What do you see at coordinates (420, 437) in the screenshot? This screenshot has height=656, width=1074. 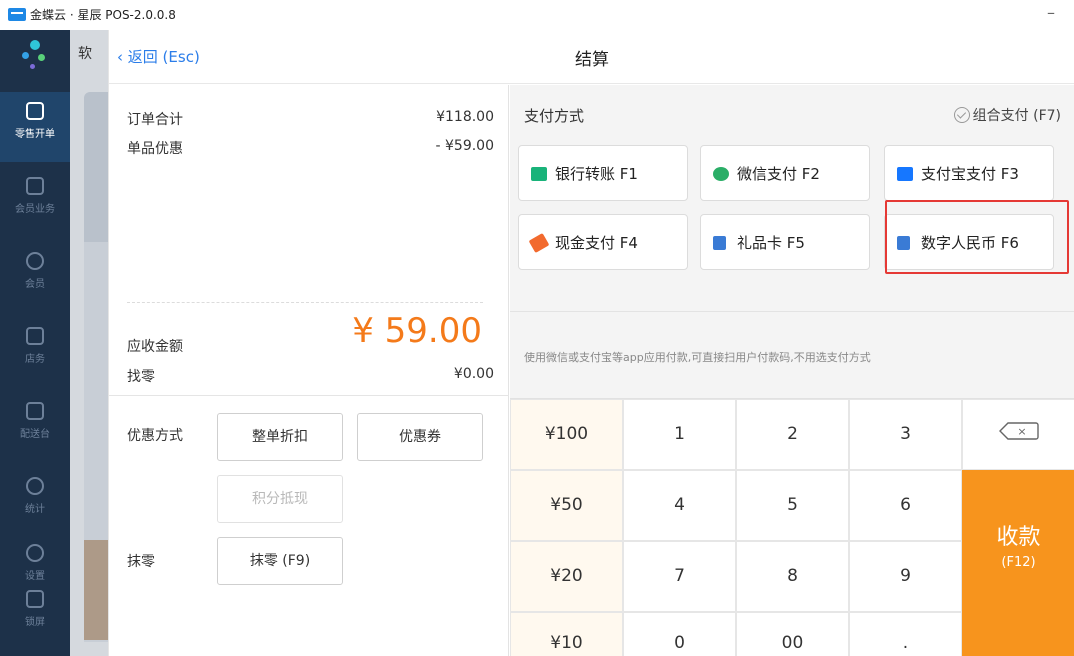 I see `coupon-button: 优惠券` at bounding box center [420, 437].